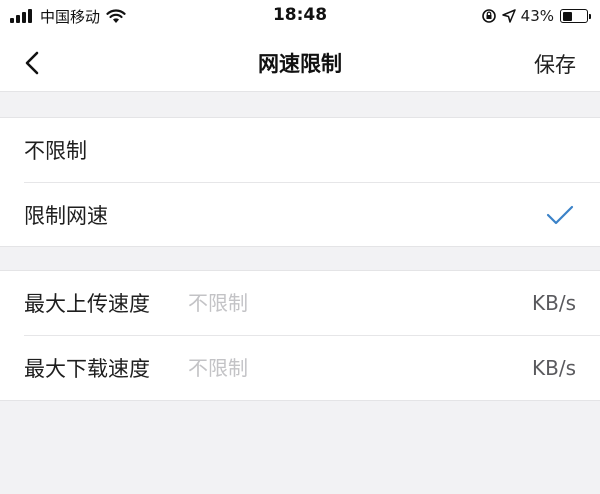  I want to click on status-bar: 中国移动 18:48 43%, so click(300, 17).